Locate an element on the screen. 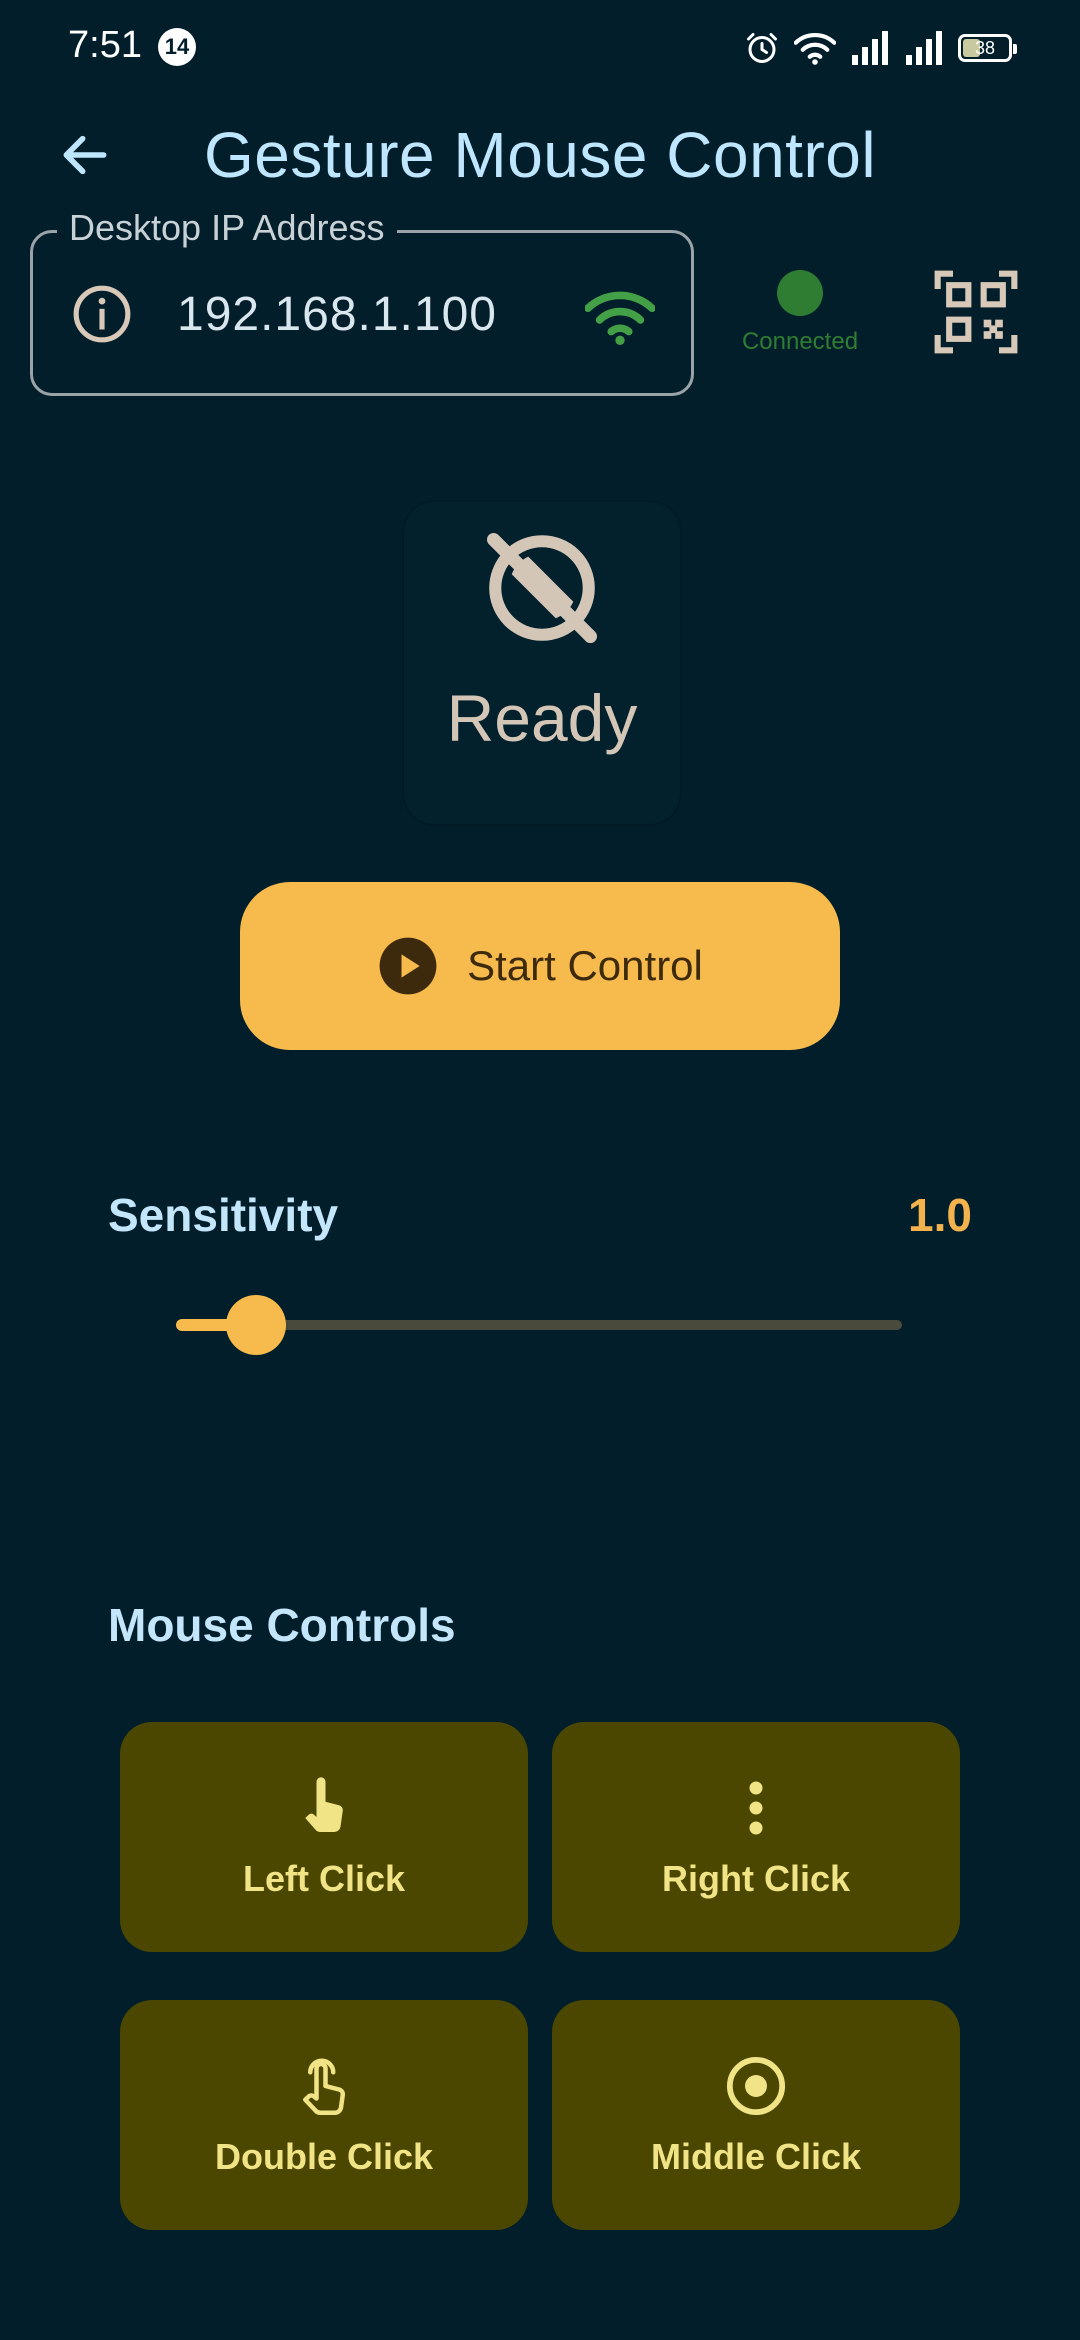  ip-address-input: 192.168.1.100 is located at coordinates (337, 314).